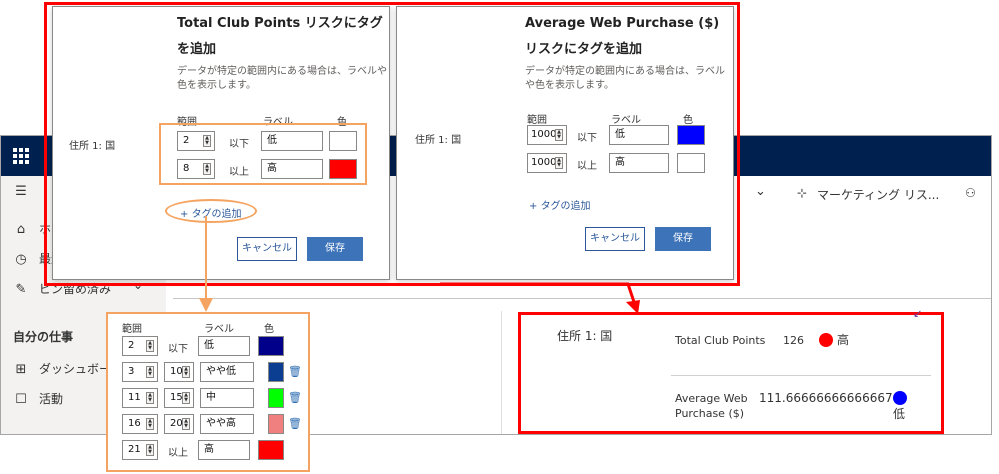 Image resolution: width=999 pixels, height=474 pixels. Describe the element at coordinates (585, 336) in the screenshot. I see `field-label: 住所 1: 国` at that location.